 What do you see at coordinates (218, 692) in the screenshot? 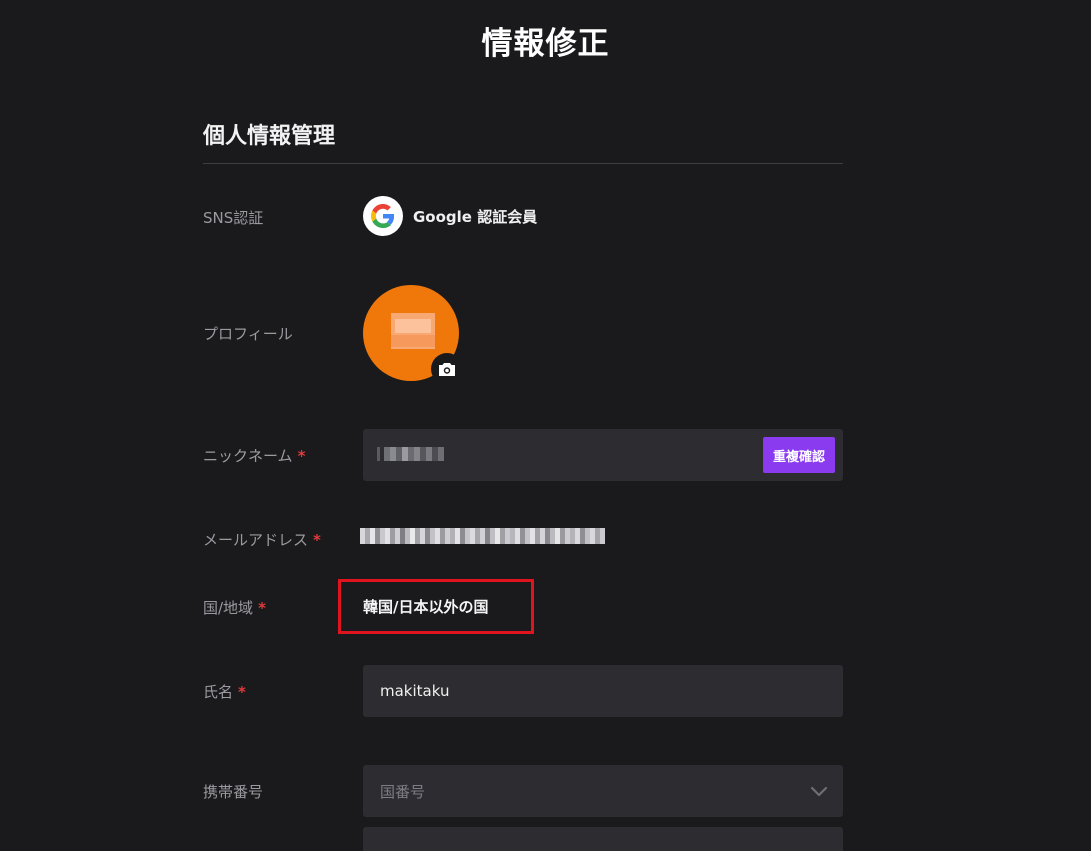
I see `name-label-text: 氏名` at bounding box center [218, 692].